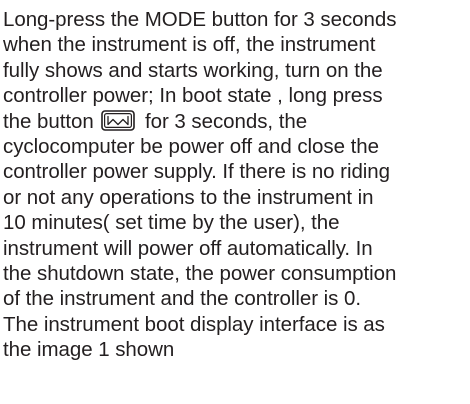 The image size is (470, 404). I want to click on mode-button-icon, so click(118, 120).